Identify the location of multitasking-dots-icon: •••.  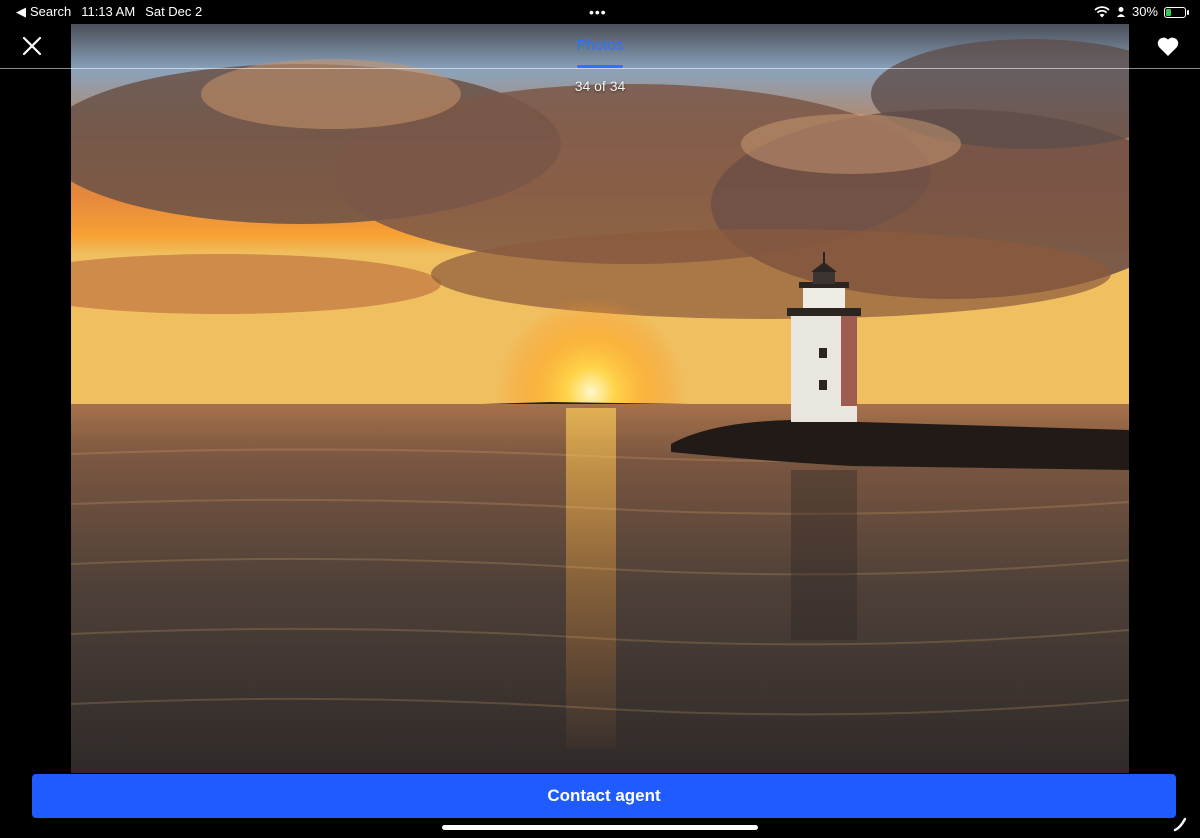
(598, 12).